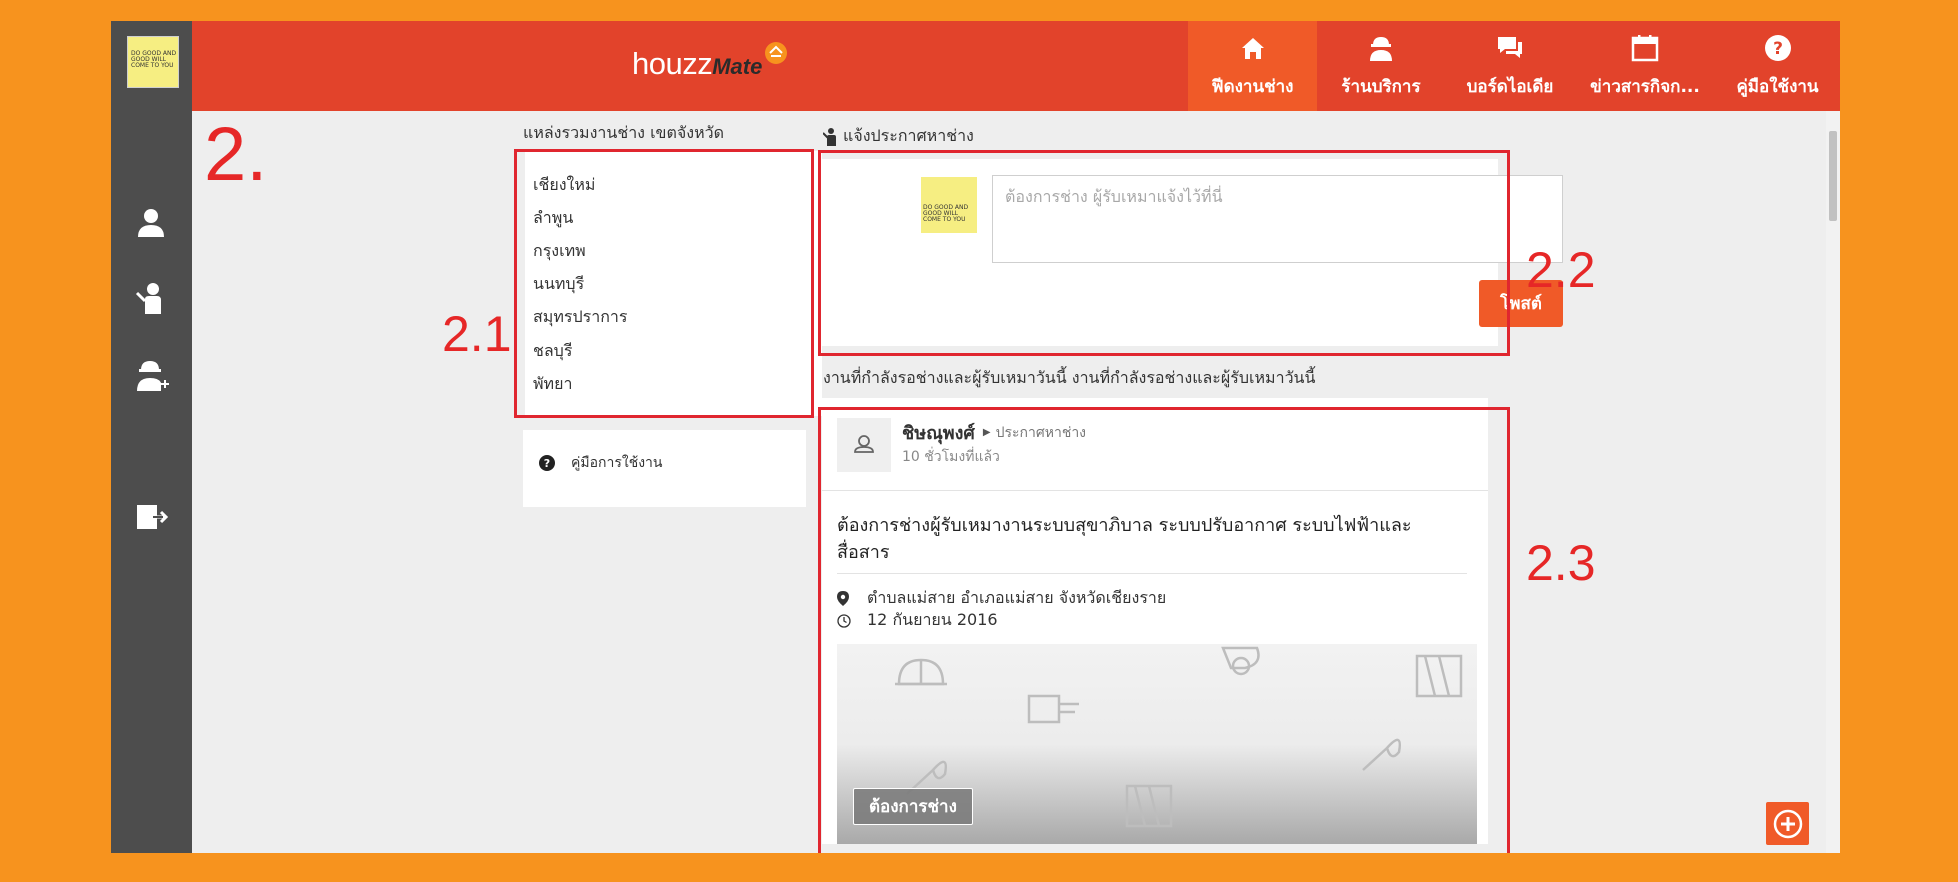 This screenshot has width=1958, height=882. I want to click on profile-logo: DO GOOD AND GOOD WILL COME TO YOU, so click(153, 62).